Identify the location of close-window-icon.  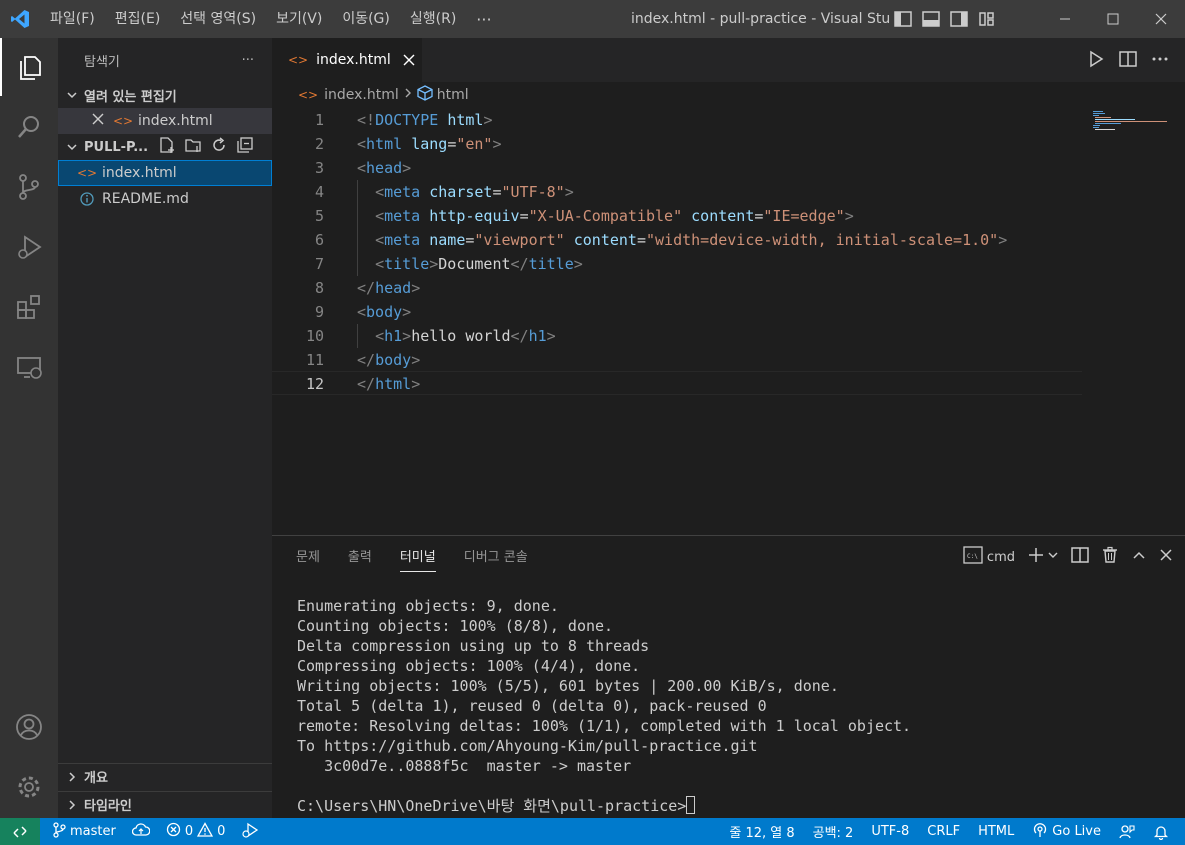
(1161, 19).